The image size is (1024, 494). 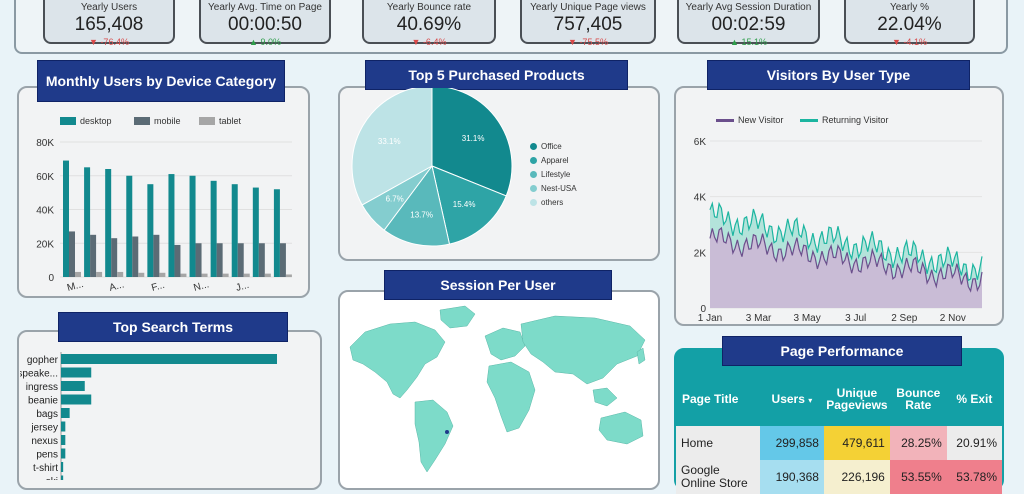 What do you see at coordinates (109, 42) in the screenshot?
I see `kpi-delta: ▼ -76.4%` at bounding box center [109, 42].